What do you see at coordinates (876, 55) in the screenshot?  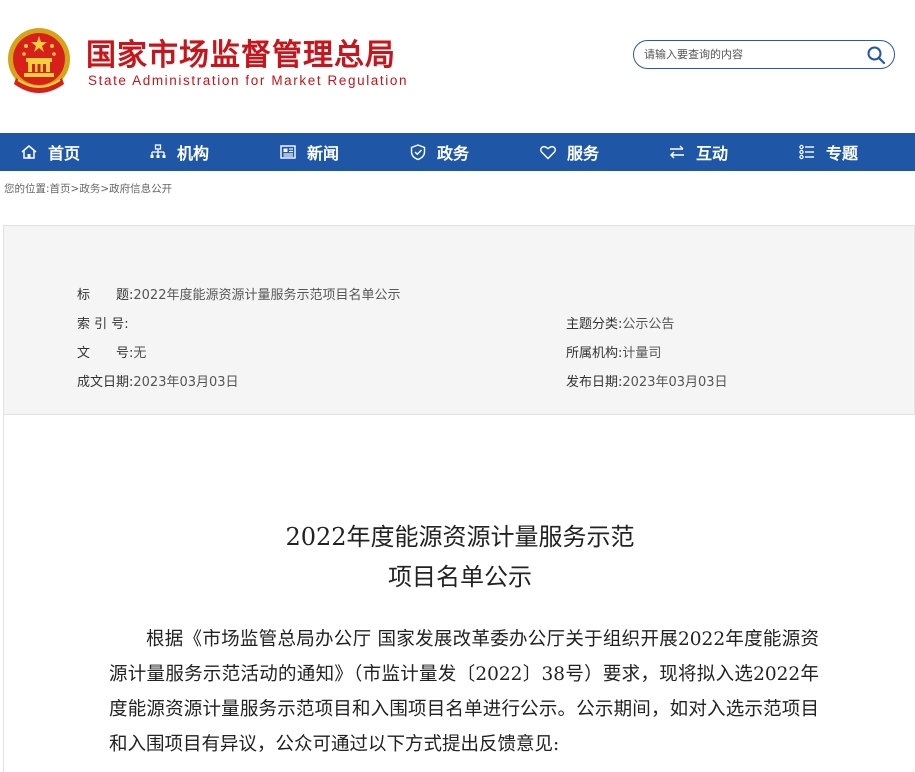 I see `search-icon` at bounding box center [876, 55].